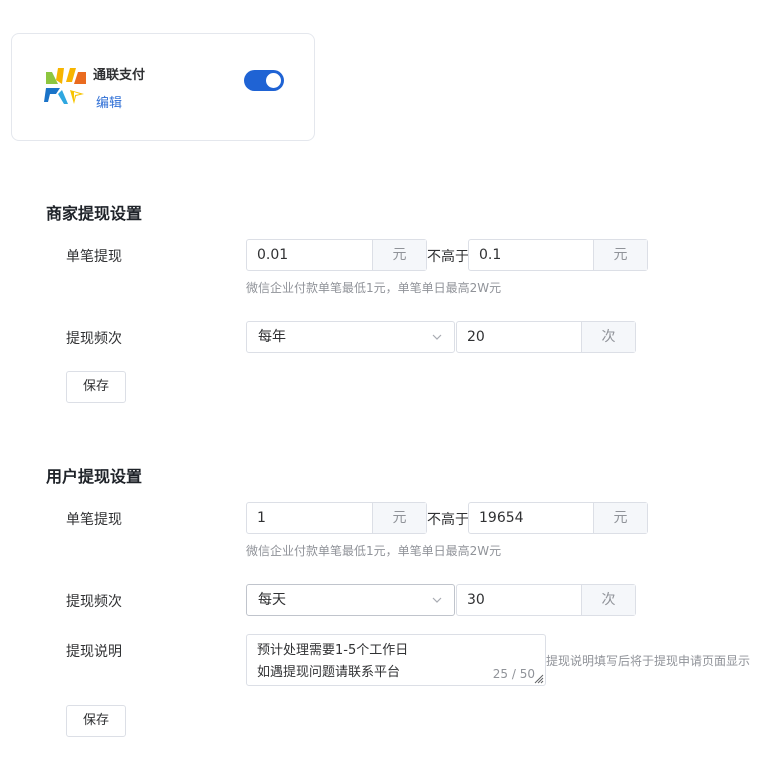 The image size is (766, 768). Describe the element at coordinates (94, 213) in the screenshot. I see `merchant-section-title: 商家提现设置` at that location.